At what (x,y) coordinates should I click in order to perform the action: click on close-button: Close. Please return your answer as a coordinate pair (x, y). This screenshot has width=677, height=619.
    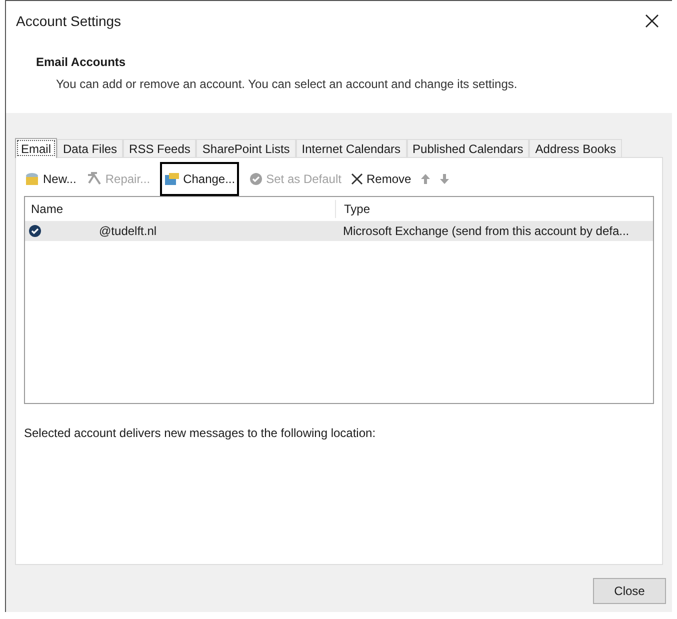
    Looking at the image, I should click on (629, 591).